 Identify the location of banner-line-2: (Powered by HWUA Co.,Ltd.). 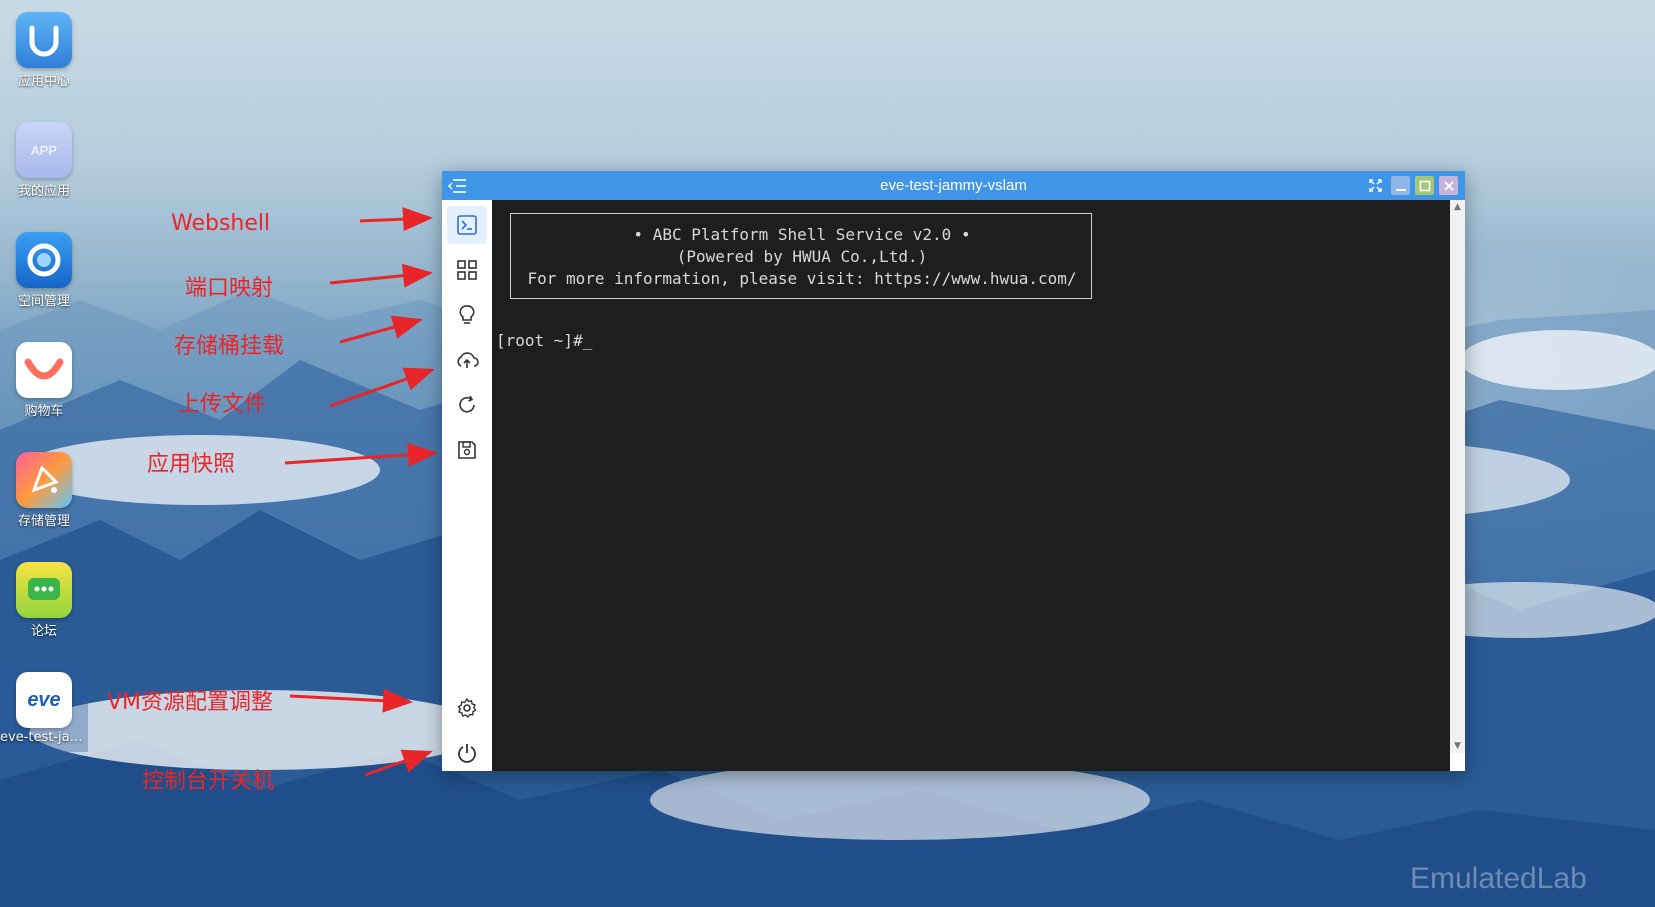
(802, 256).